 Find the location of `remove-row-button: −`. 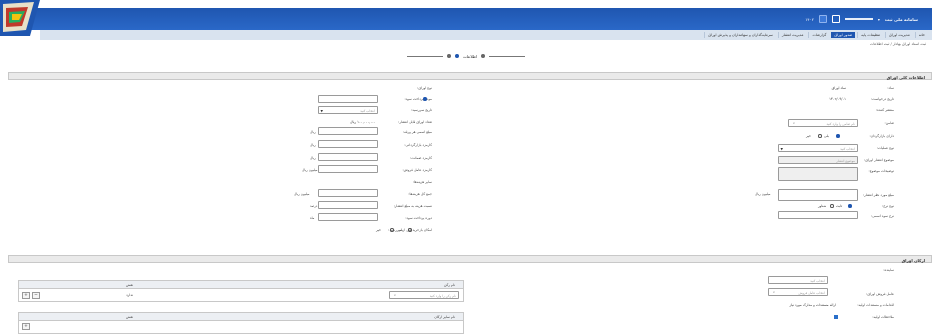

remove-row-button: − is located at coordinates (36, 295).